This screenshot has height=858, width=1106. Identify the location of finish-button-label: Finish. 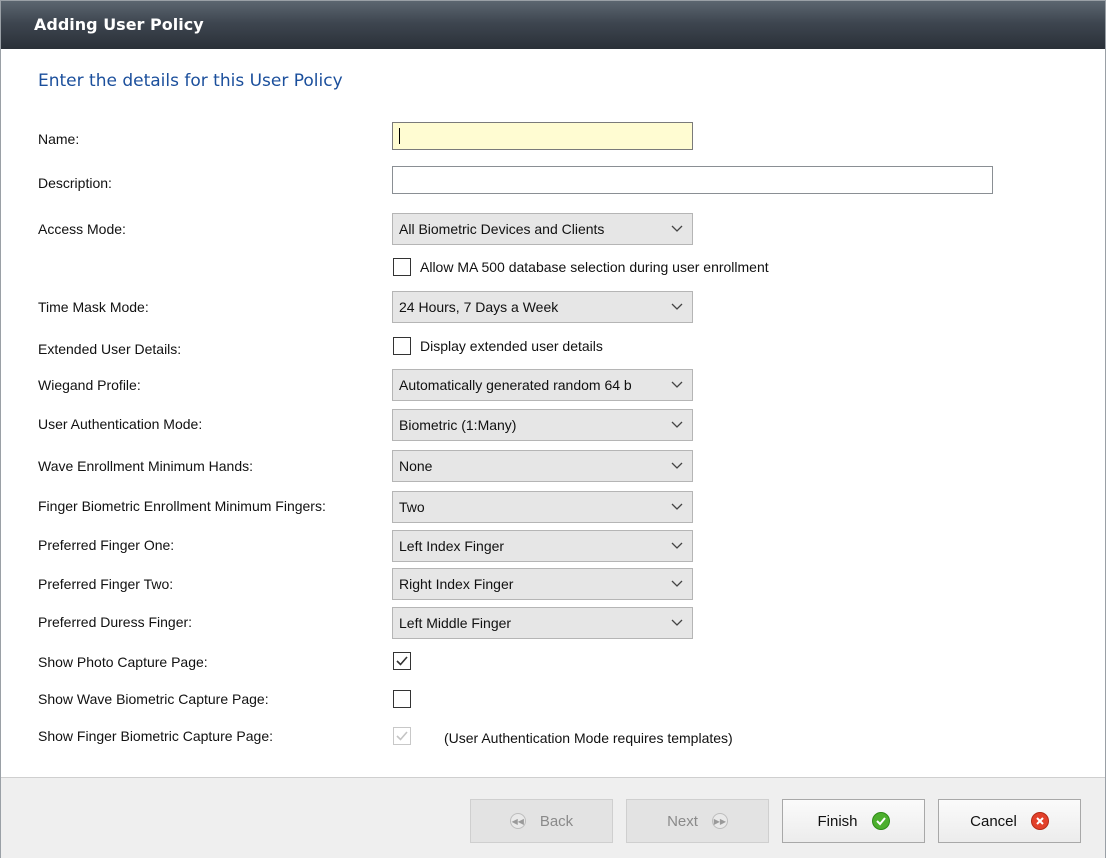
(837, 821).